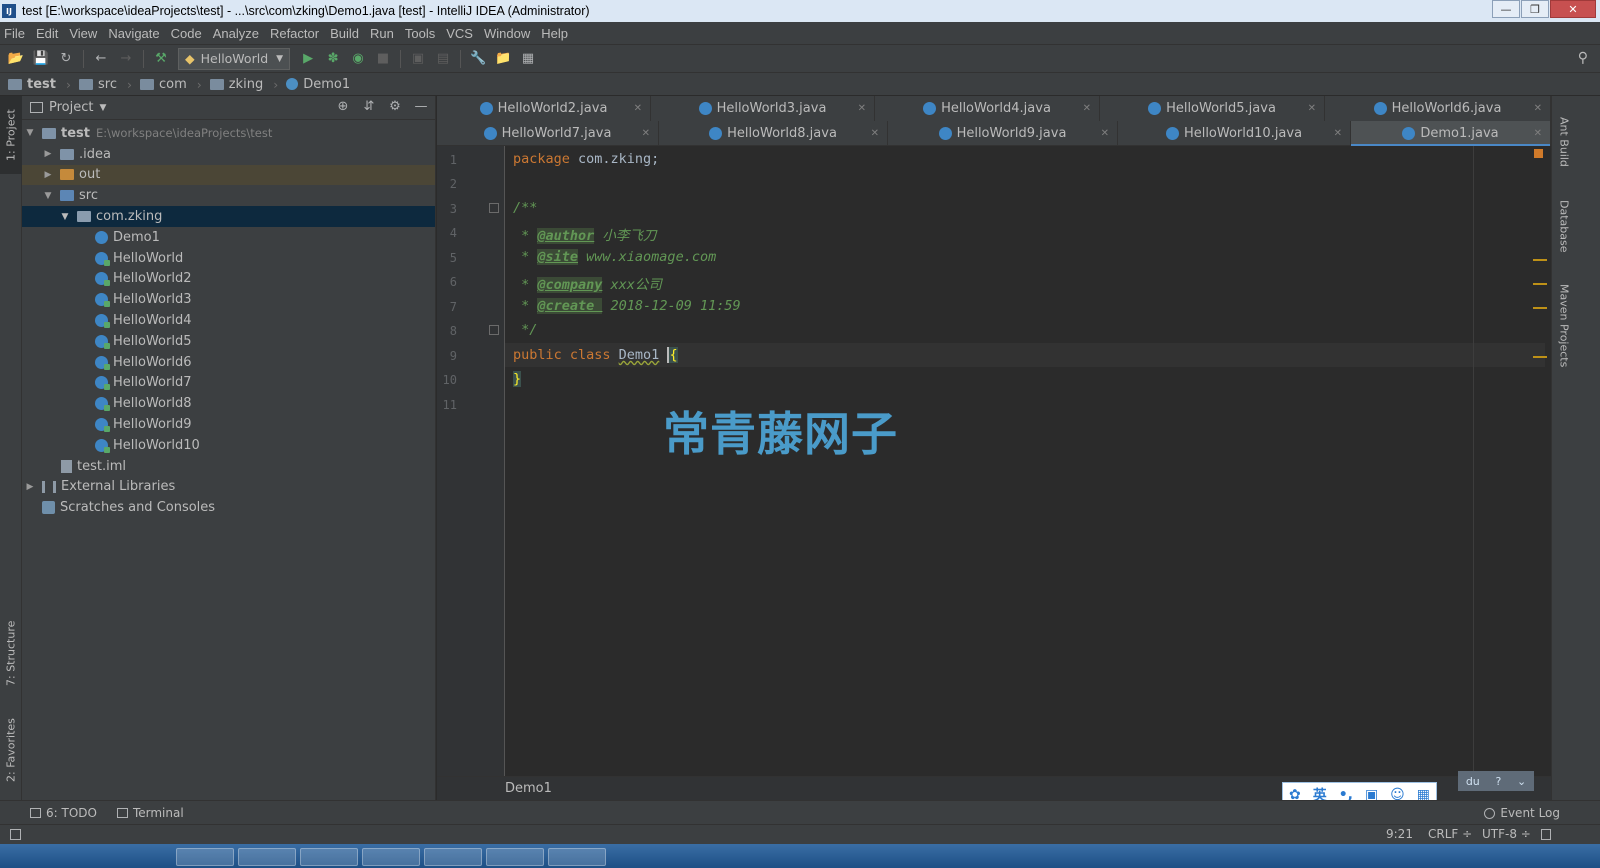  I want to click on tree-node-class: HelloWorld3, so click(228, 299).